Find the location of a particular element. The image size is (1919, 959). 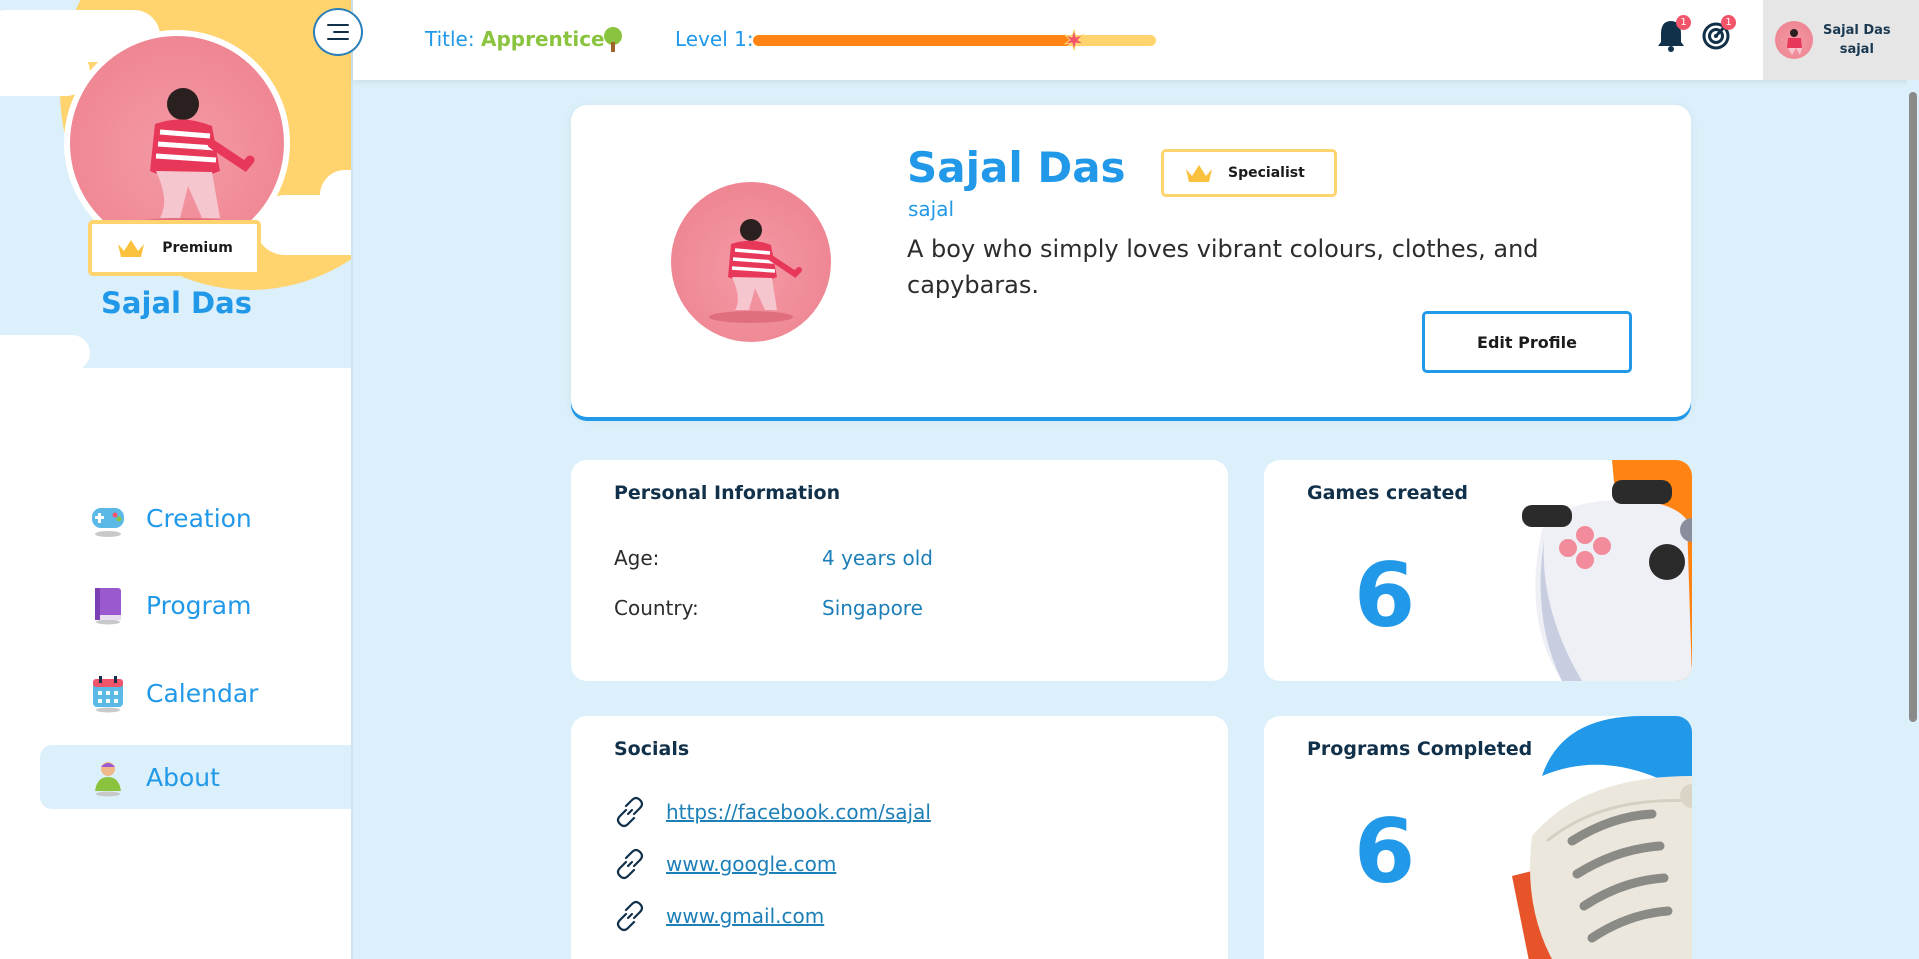

sidebar-item-label: Program is located at coordinates (199, 605).